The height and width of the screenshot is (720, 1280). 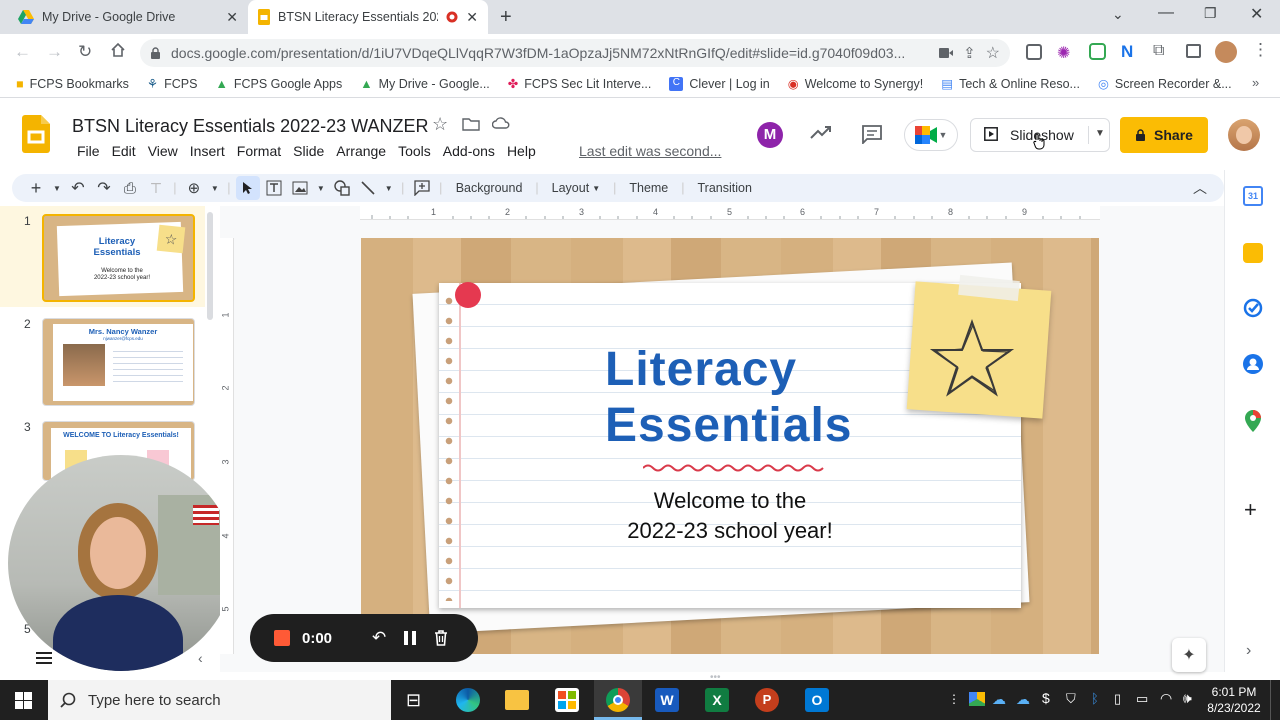 I want to click on slideshow-dropdown-icon: ▼, so click(x=1100, y=133).